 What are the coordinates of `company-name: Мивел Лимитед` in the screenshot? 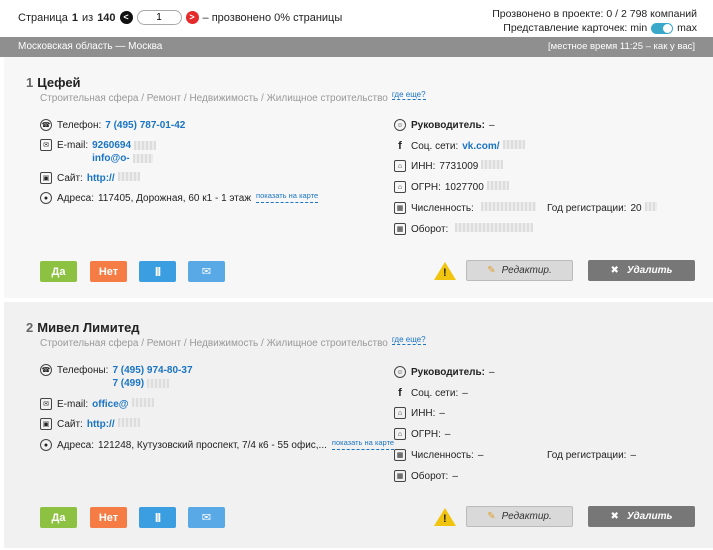 It's located at (88, 327).